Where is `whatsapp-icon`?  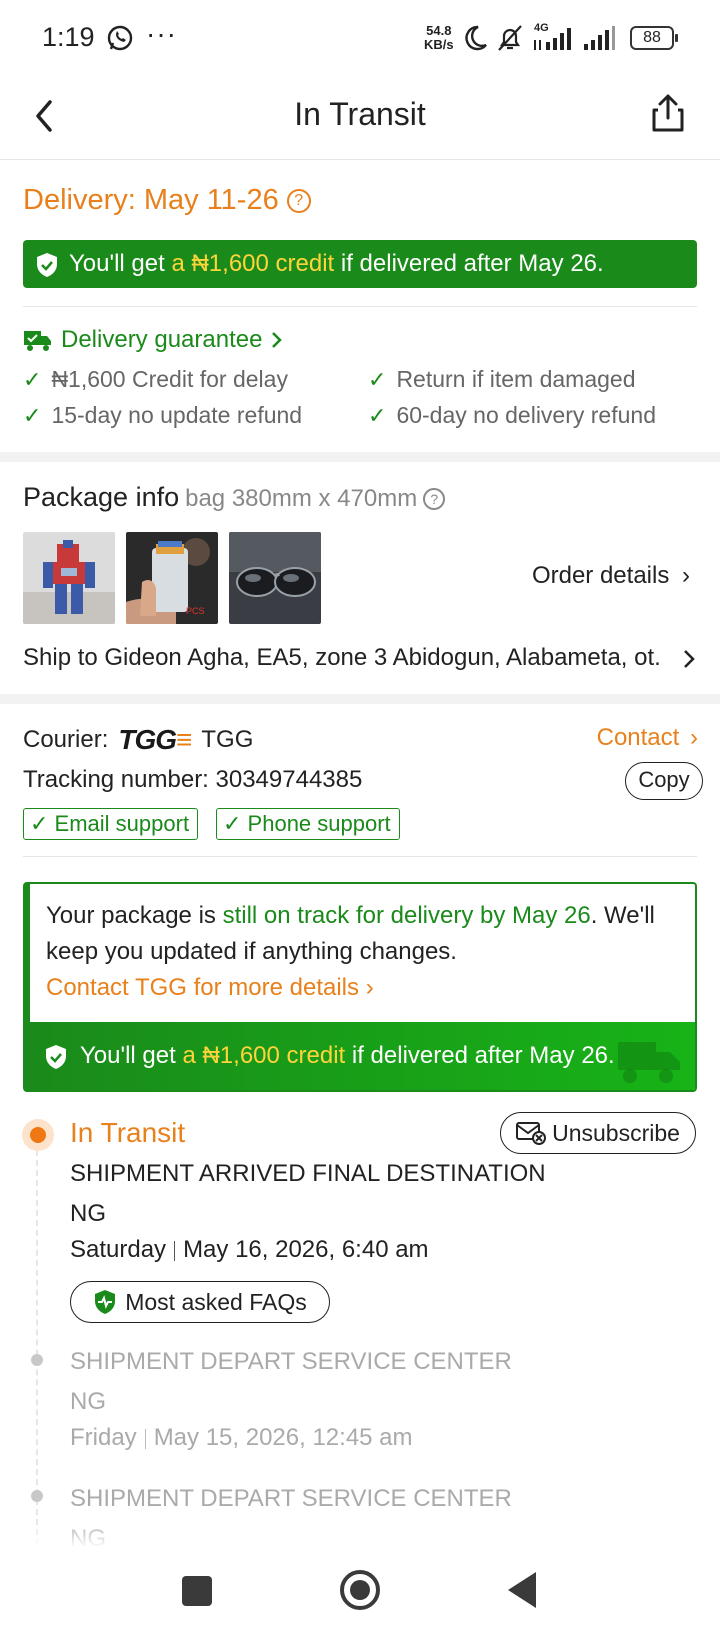
whatsapp-icon is located at coordinates (120, 38).